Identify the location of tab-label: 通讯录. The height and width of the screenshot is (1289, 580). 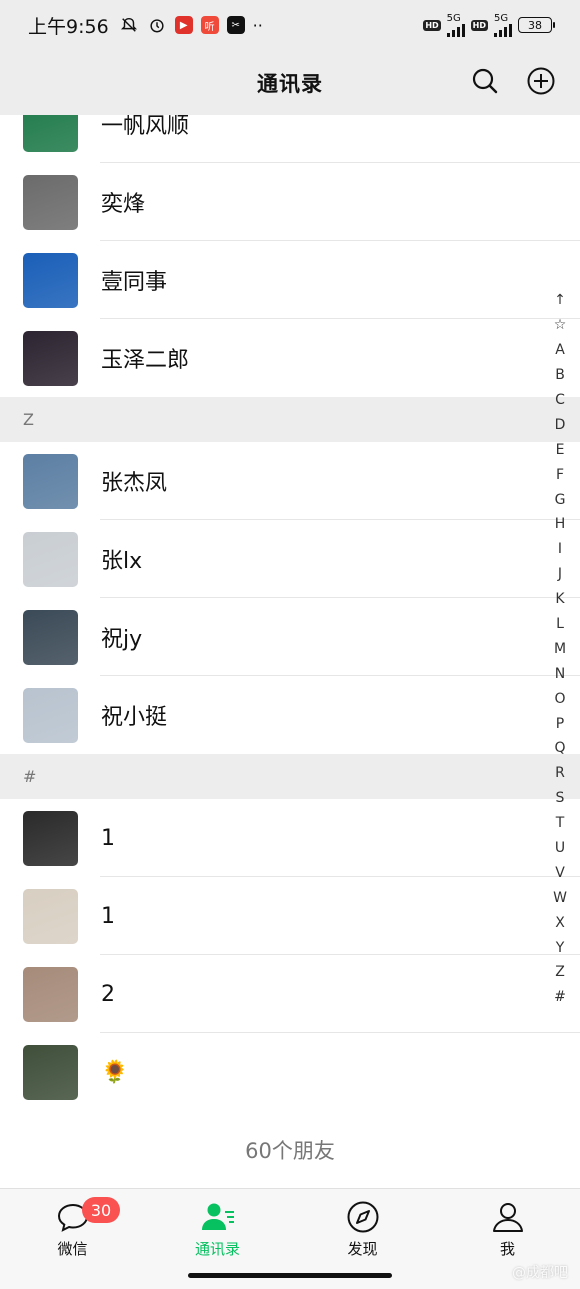
(217, 1249).